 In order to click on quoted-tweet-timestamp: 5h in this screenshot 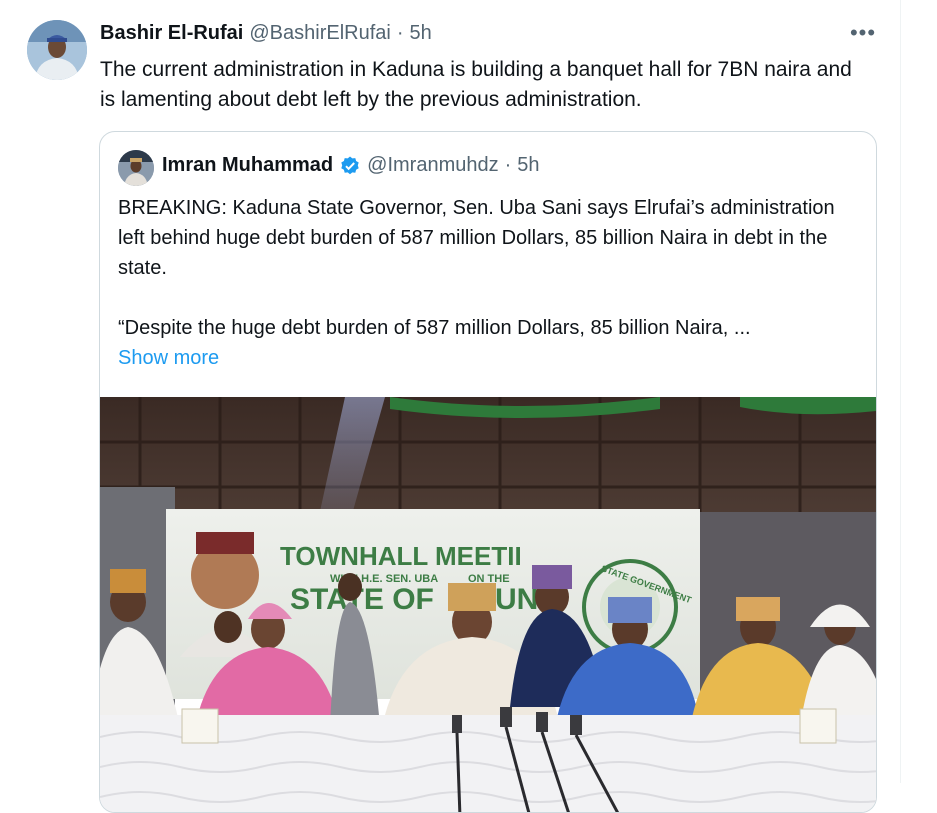, I will do `click(528, 165)`.